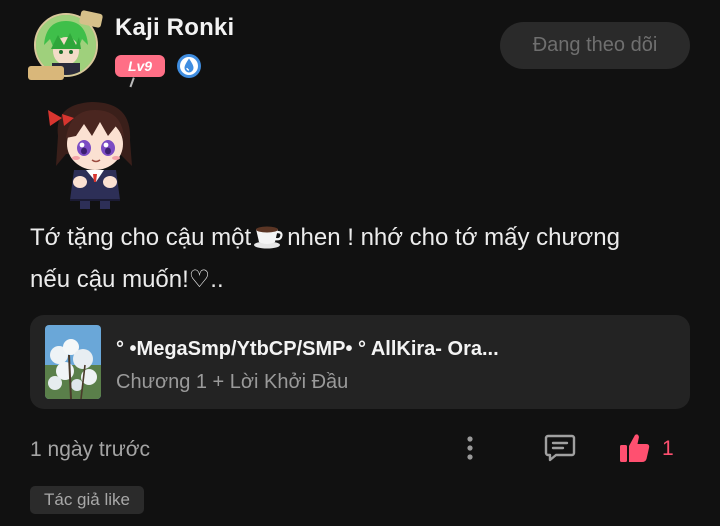  What do you see at coordinates (470, 448) in the screenshot?
I see `more-options-icon` at bounding box center [470, 448].